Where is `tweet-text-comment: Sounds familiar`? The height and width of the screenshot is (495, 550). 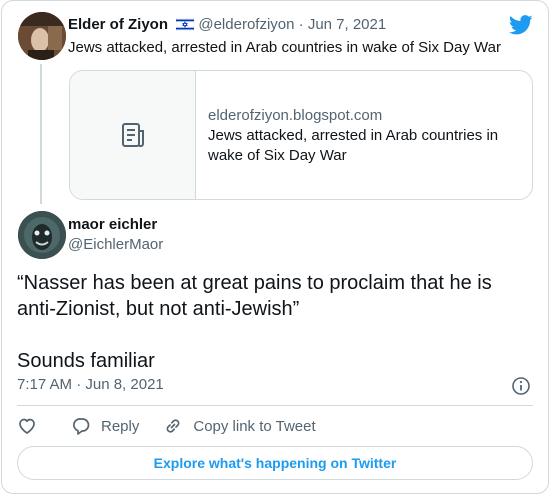
tweet-text-comment: Sounds familiar is located at coordinates (86, 361).